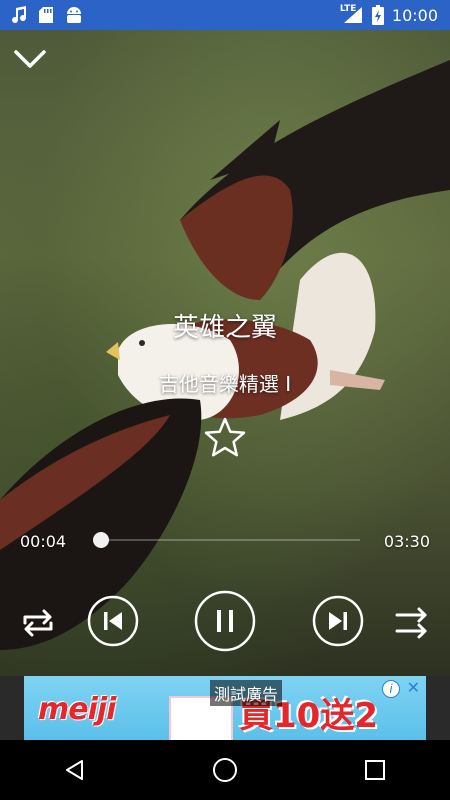 The image size is (450, 800). I want to click on album-name: 吉他音樂精選 I, so click(225, 384).